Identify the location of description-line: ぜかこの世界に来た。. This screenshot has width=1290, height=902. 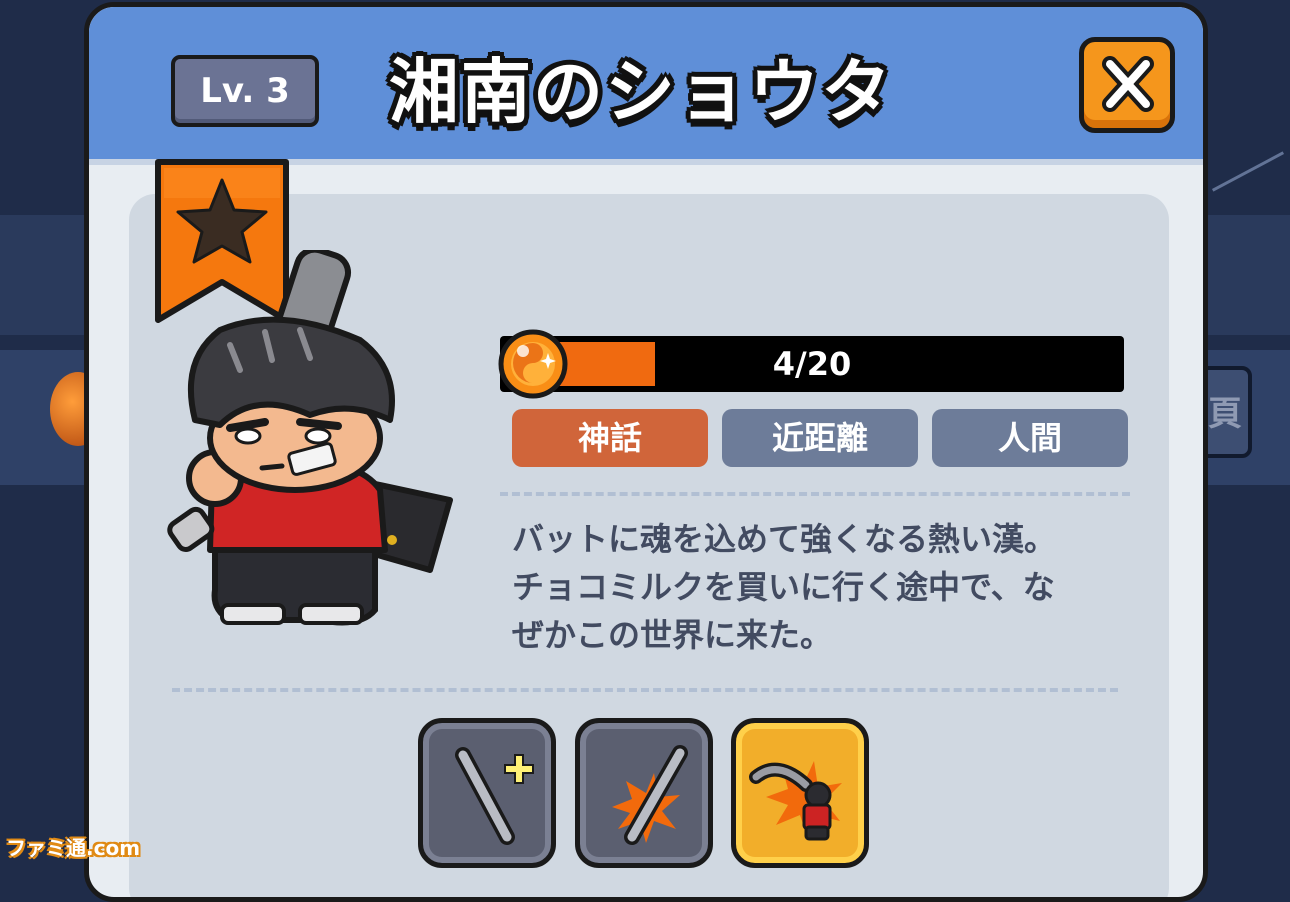
(672, 635).